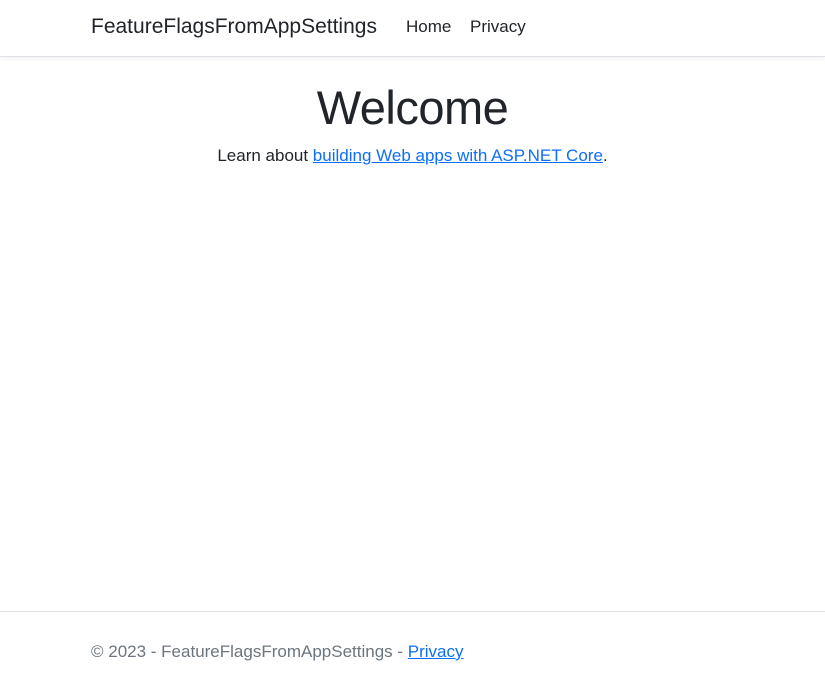  What do you see at coordinates (436, 651) in the screenshot?
I see `footer-privacy-link: Privacy` at bounding box center [436, 651].